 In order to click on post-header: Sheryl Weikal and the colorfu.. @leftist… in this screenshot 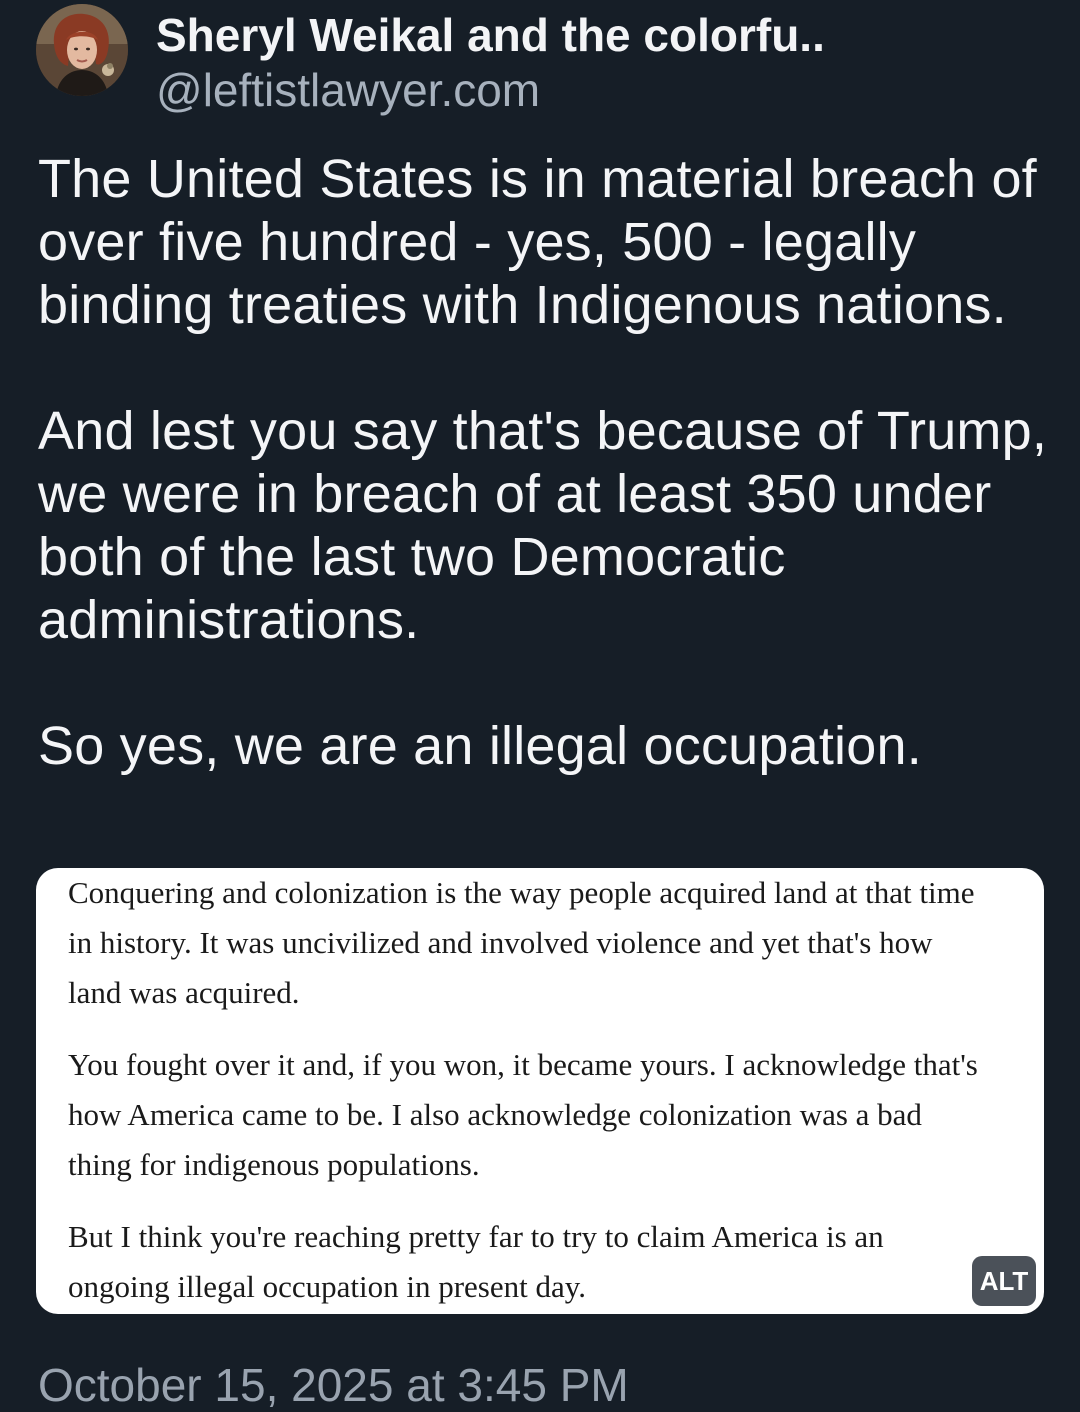, I will do `click(536, 60)`.